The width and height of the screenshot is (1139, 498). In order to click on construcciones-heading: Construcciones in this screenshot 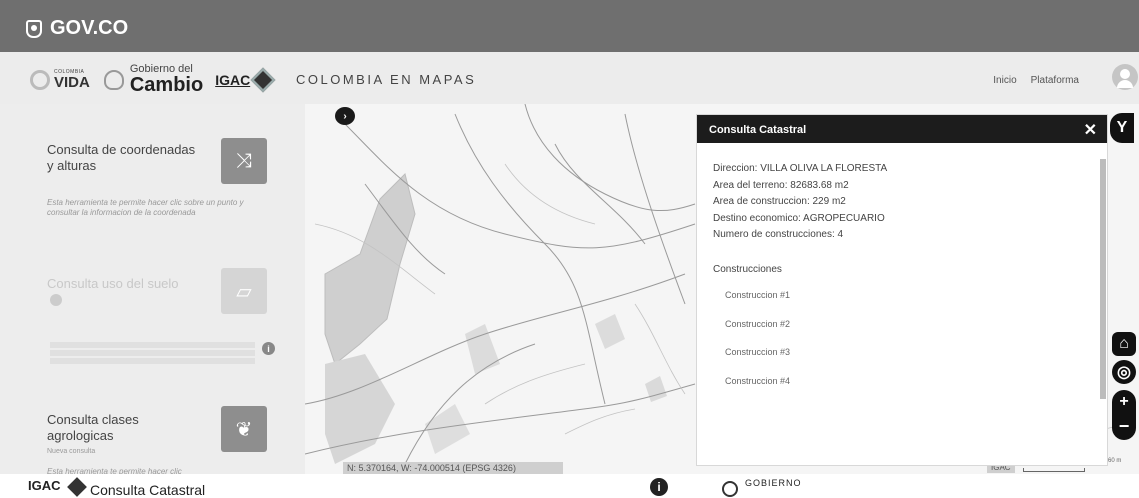, I will do `click(747, 269)`.